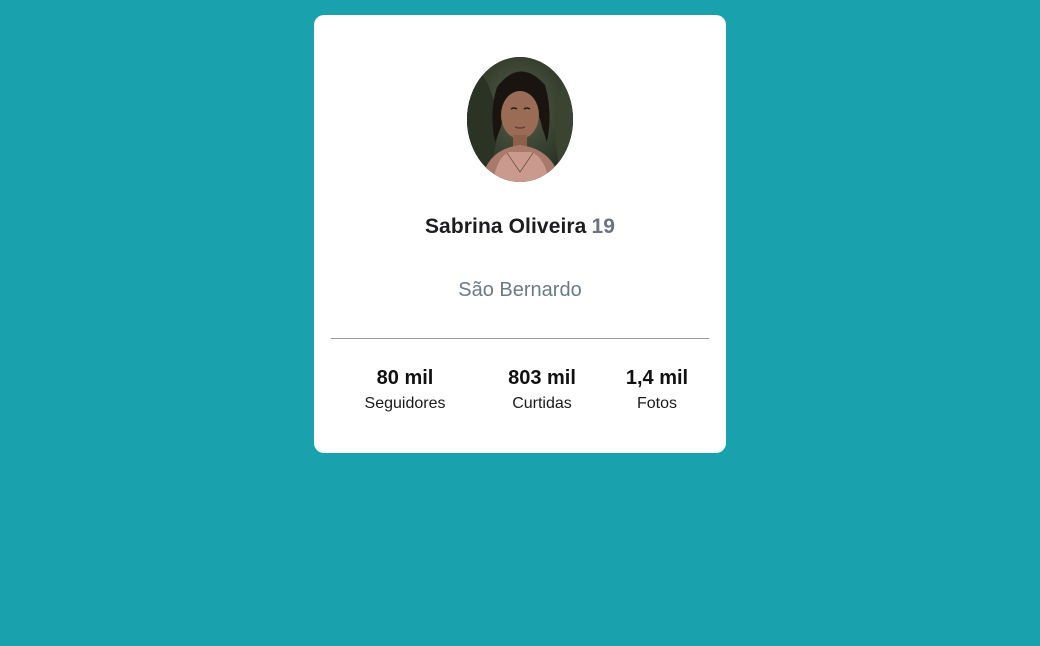  What do you see at coordinates (520, 290) in the screenshot?
I see `profile-city: São Bernardo` at bounding box center [520, 290].